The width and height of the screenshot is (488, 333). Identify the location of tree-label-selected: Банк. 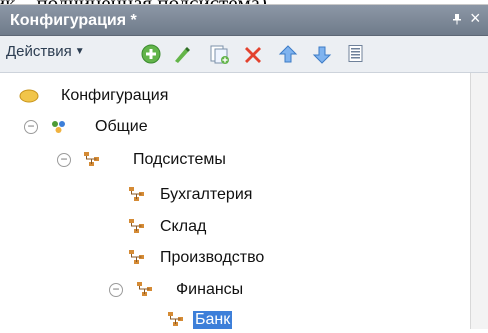
(213, 320).